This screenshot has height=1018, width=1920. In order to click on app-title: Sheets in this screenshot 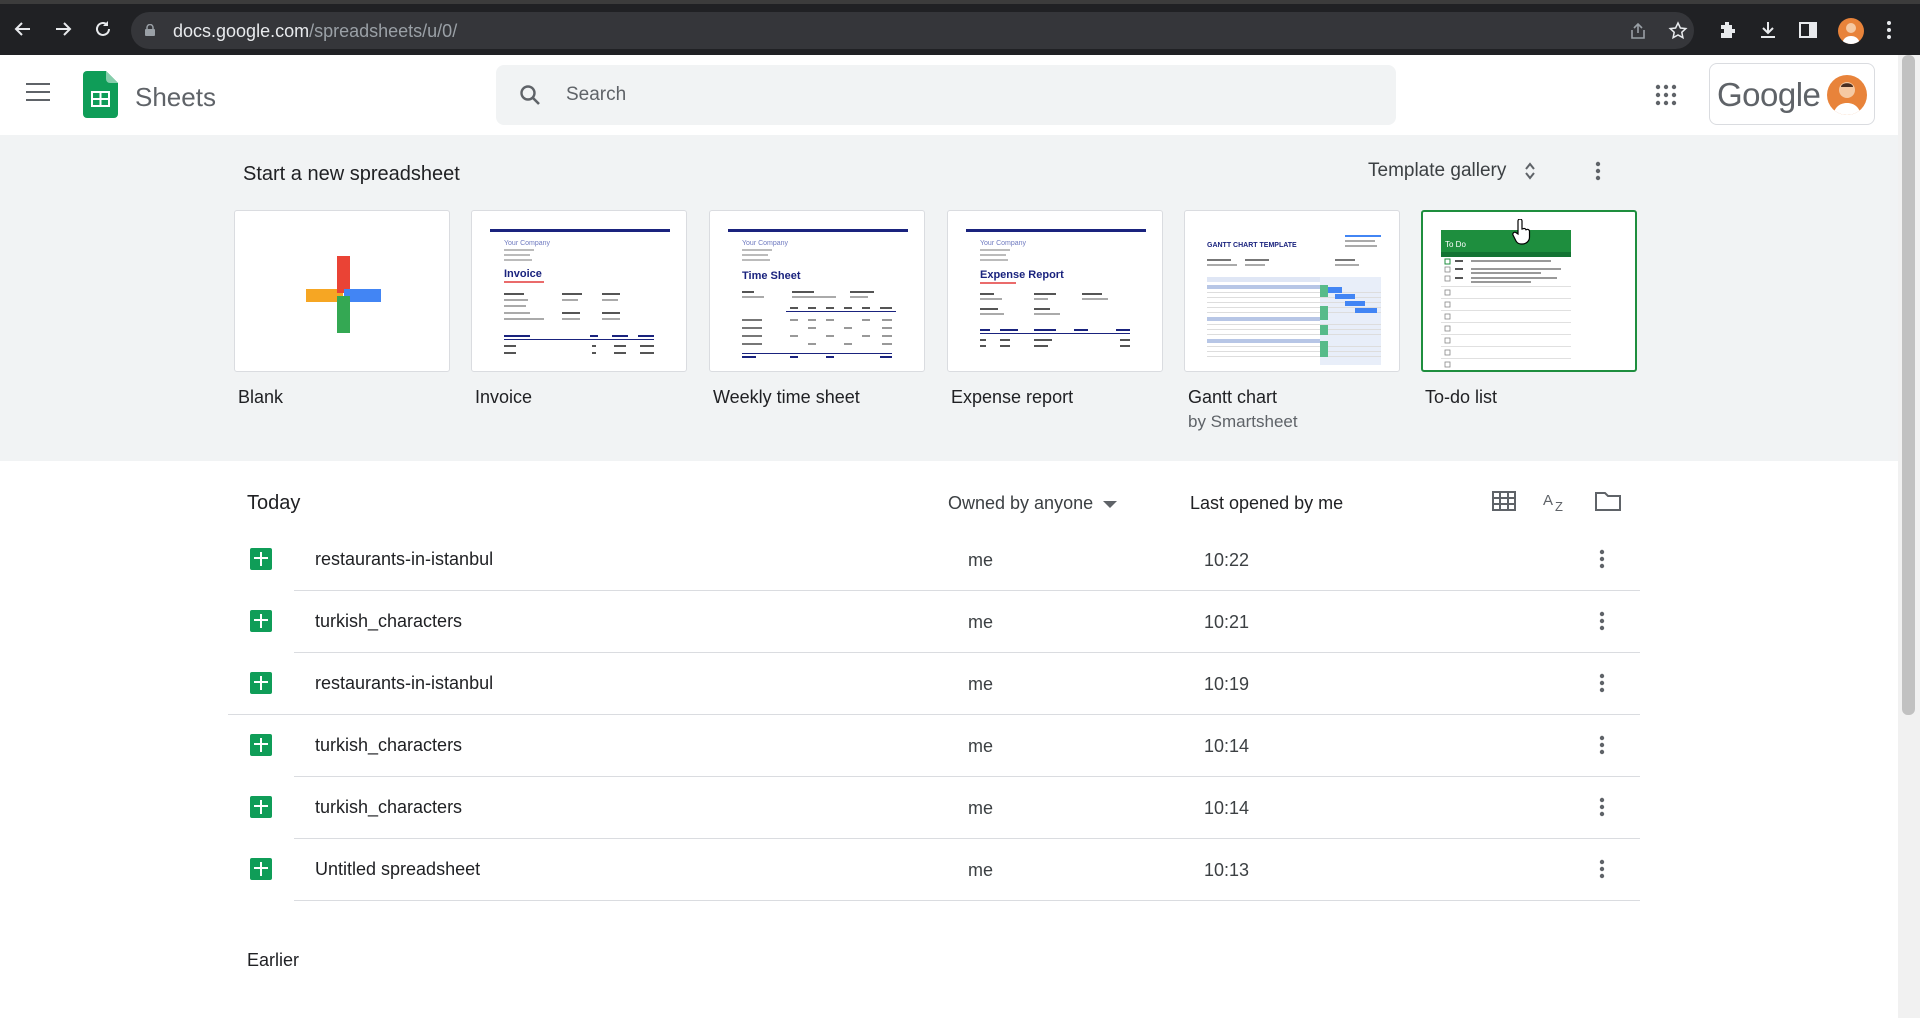, I will do `click(175, 97)`.